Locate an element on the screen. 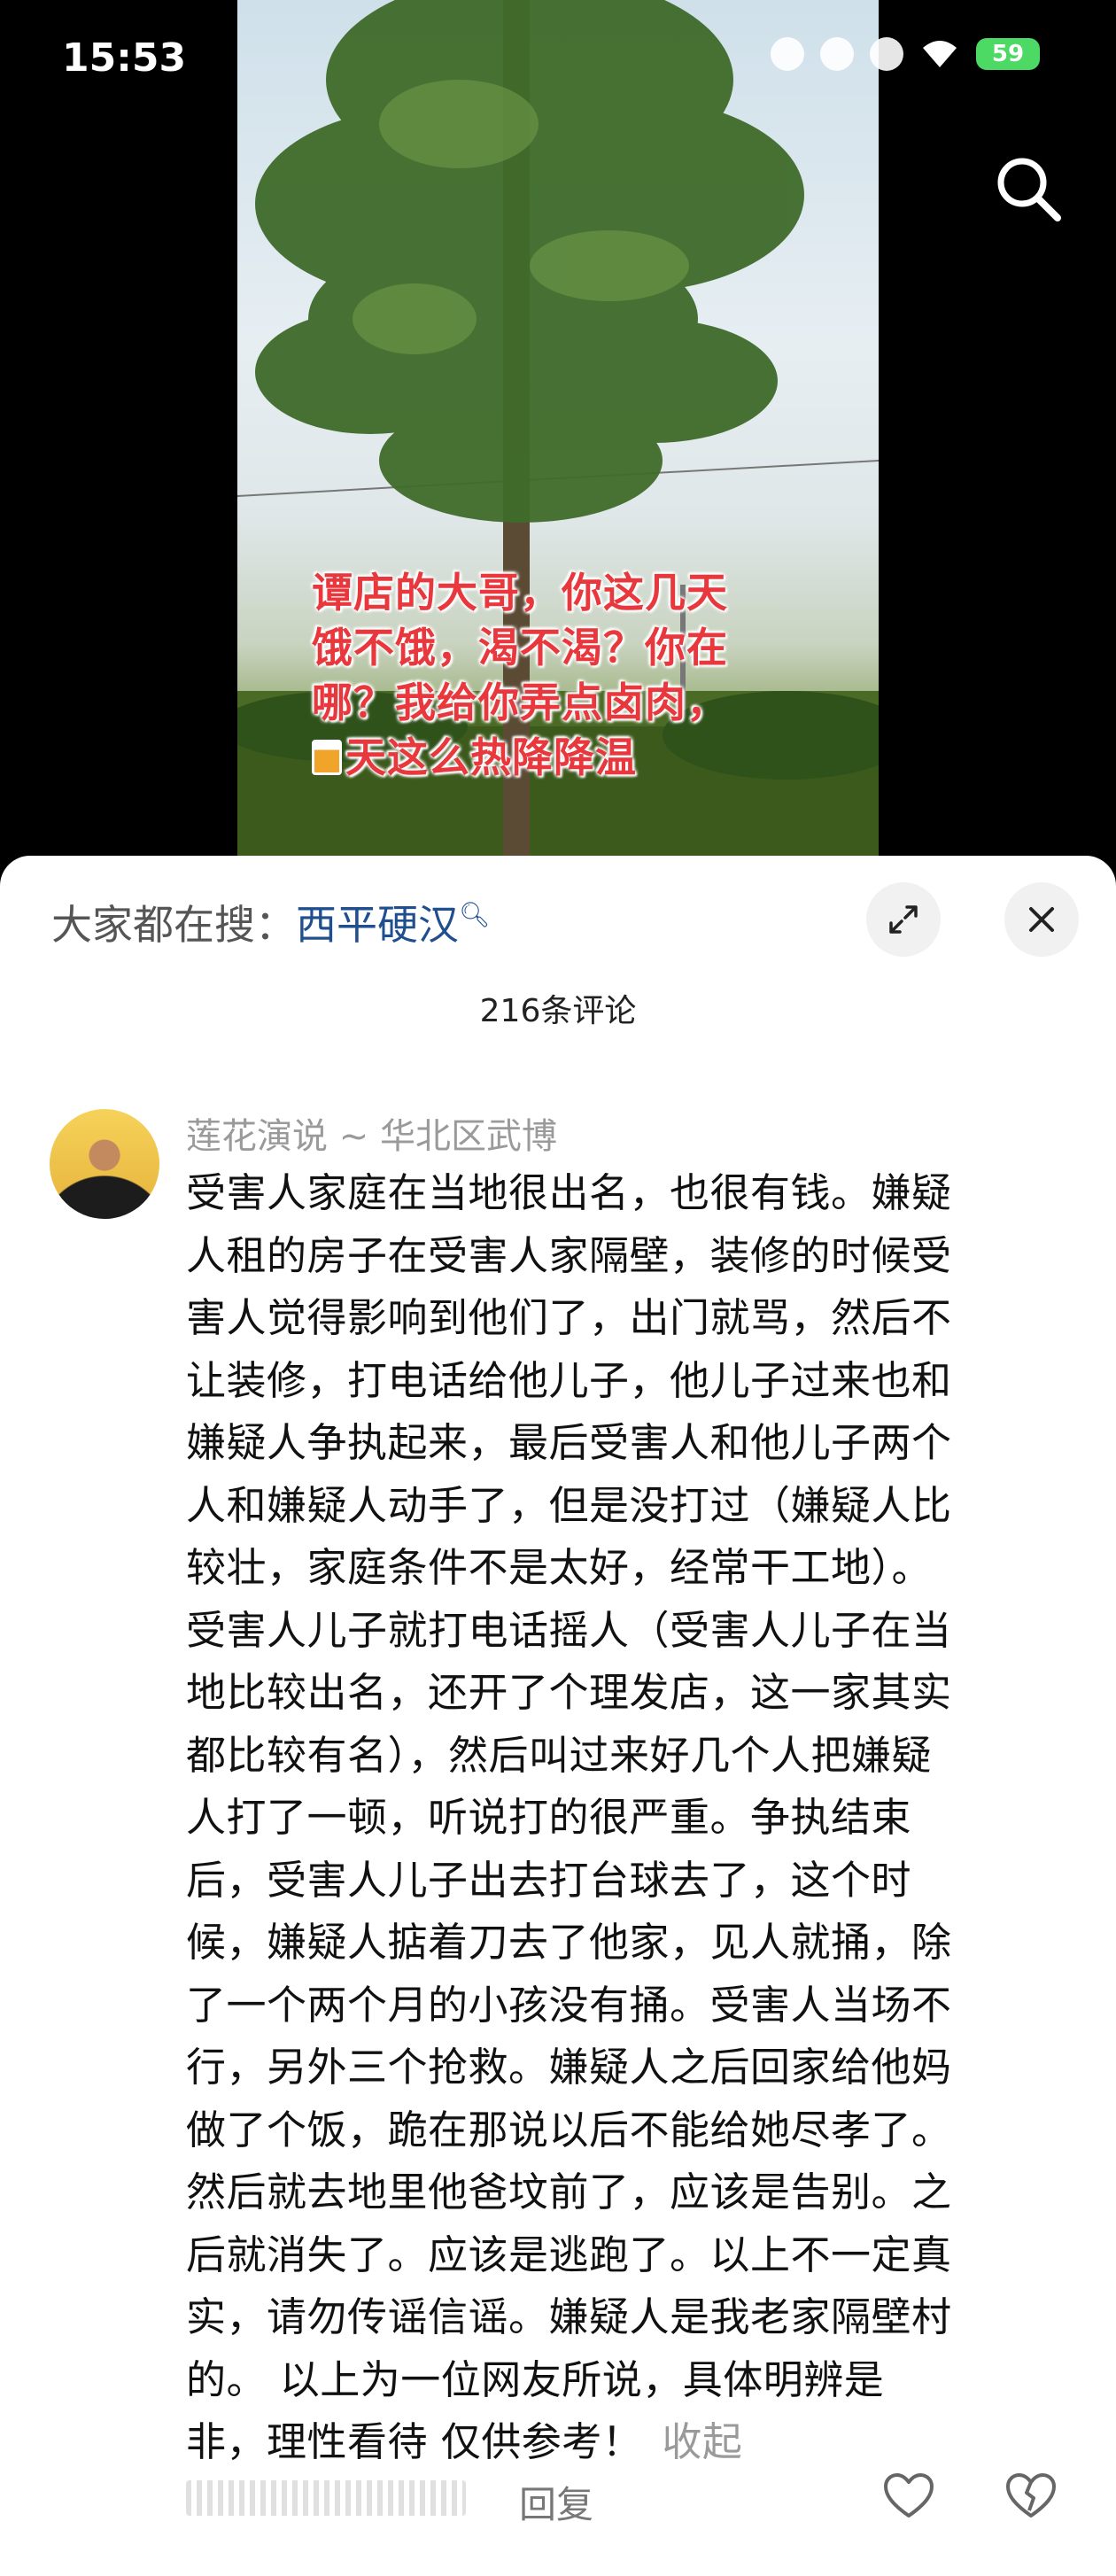 This screenshot has width=1116, height=2576. like-heart-icon is located at coordinates (908, 2496).